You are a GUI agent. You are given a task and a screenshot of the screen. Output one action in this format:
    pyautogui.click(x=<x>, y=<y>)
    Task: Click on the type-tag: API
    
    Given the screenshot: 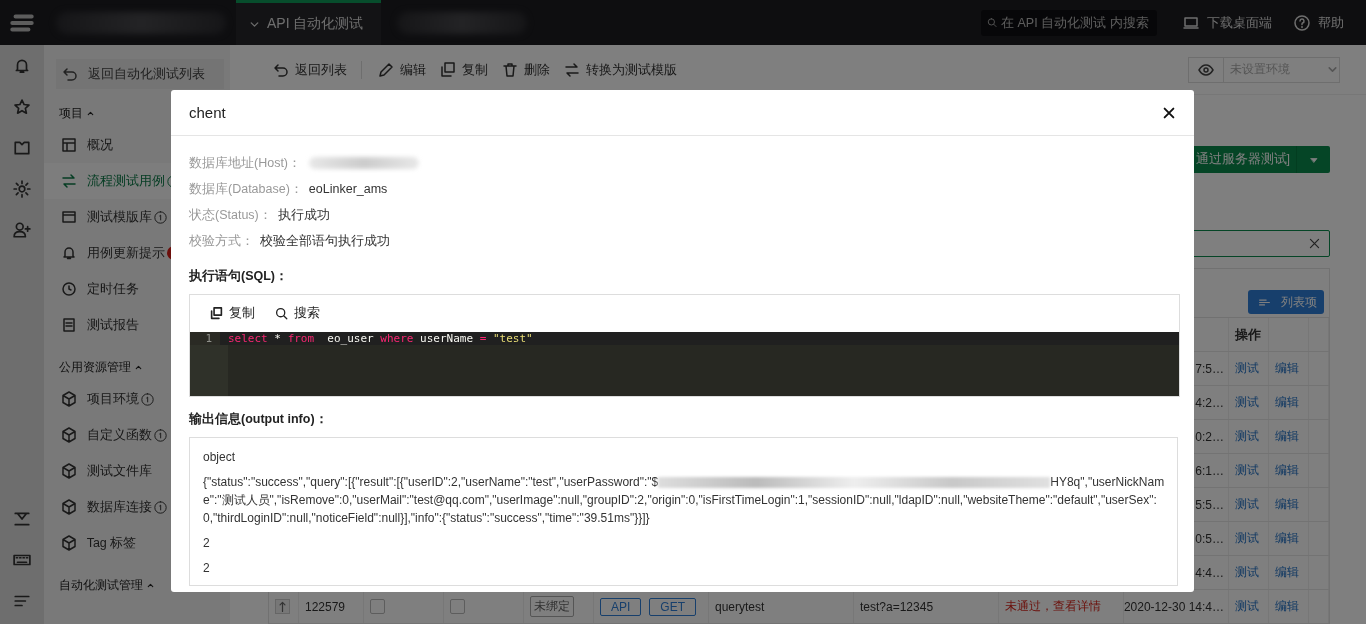 What is the action you would take?
    pyautogui.click(x=621, y=606)
    